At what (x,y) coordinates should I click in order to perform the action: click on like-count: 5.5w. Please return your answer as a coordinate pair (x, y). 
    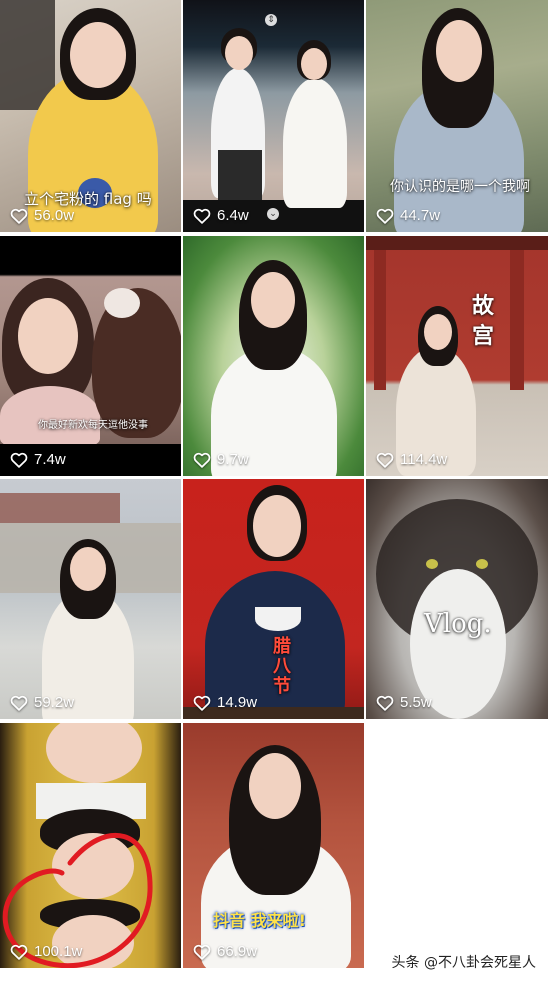
    Looking at the image, I should click on (404, 702).